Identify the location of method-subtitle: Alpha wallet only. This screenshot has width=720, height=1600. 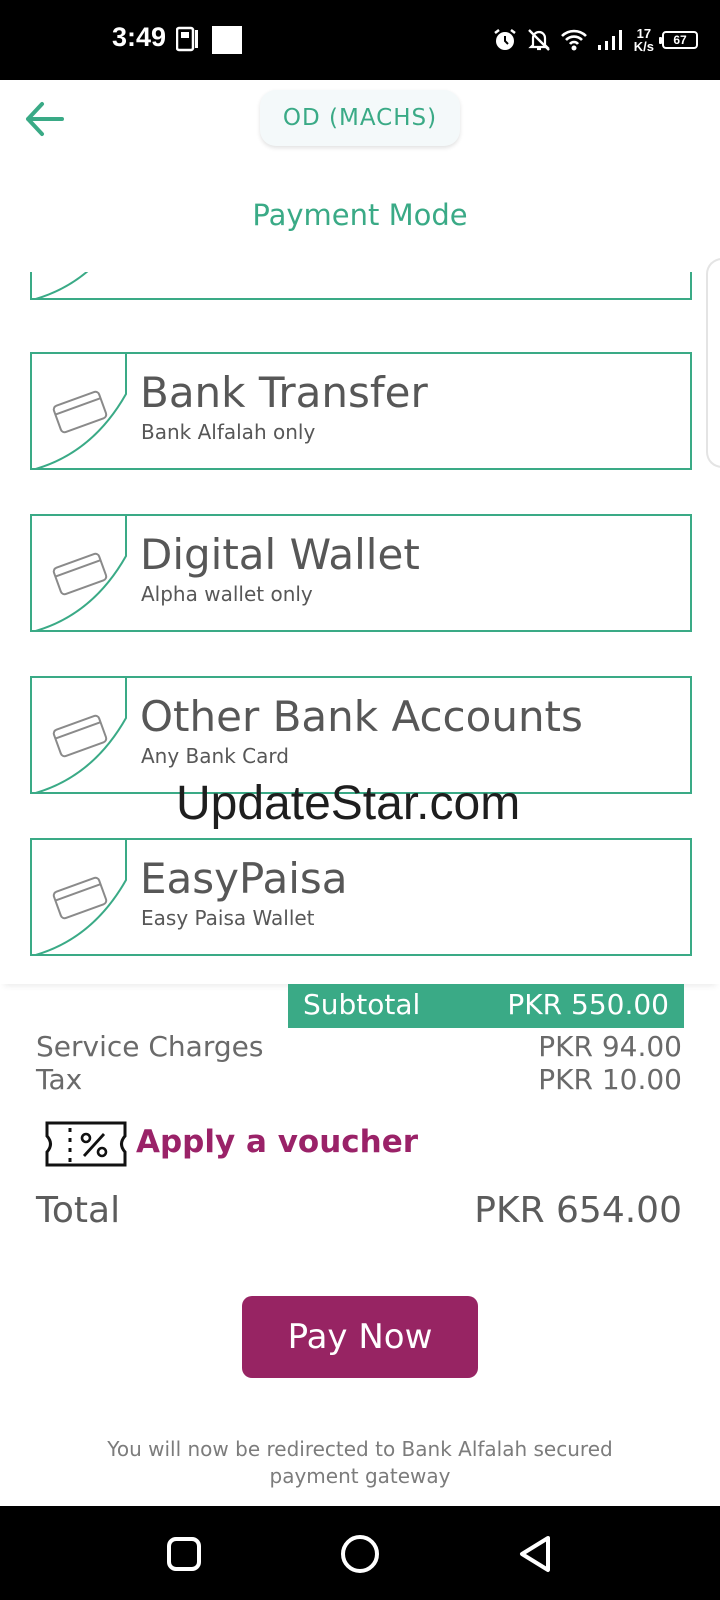
(227, 594).